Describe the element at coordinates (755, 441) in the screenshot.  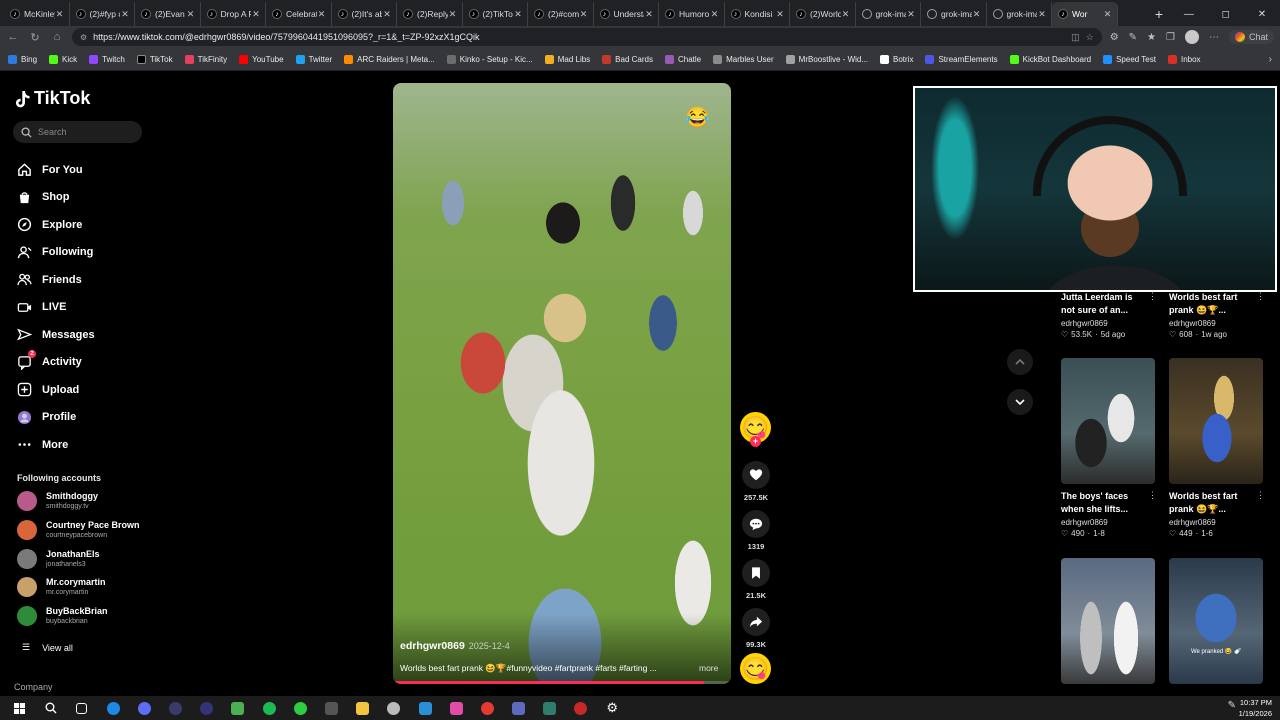
I see `follow-plus-icon: +` at that location.